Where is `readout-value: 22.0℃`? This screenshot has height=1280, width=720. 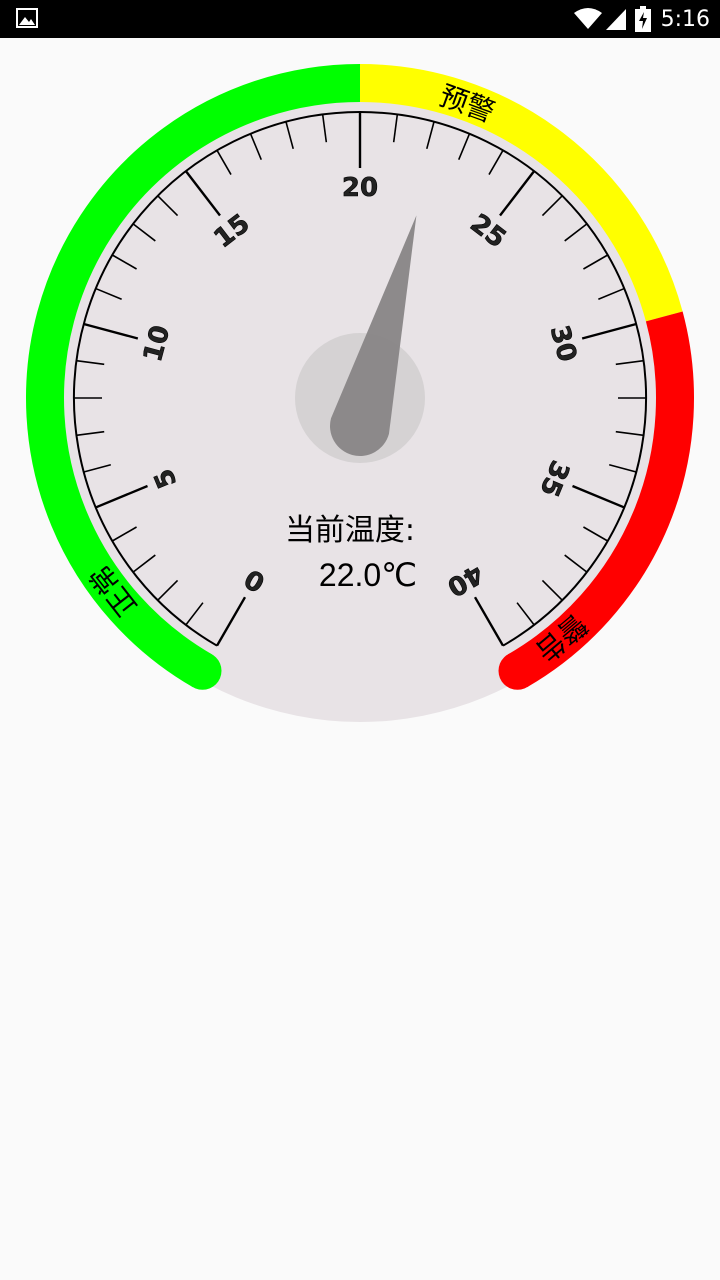 readout-value: 22.0℃ is located at coordinates (368, 575).